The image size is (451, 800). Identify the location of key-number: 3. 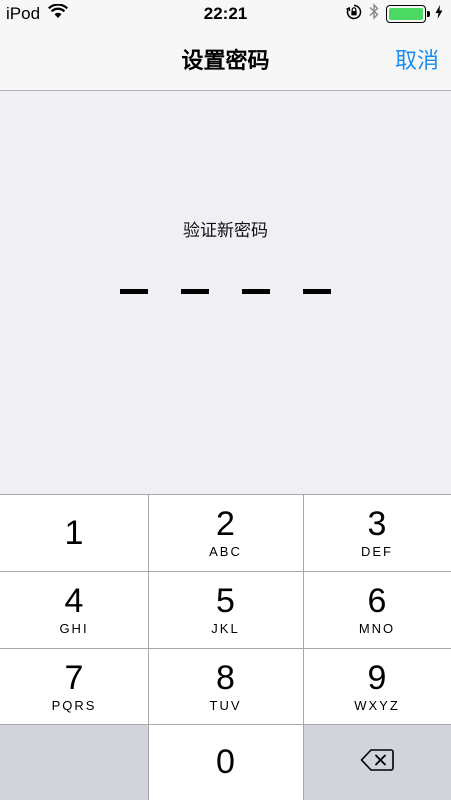
(377, 524).